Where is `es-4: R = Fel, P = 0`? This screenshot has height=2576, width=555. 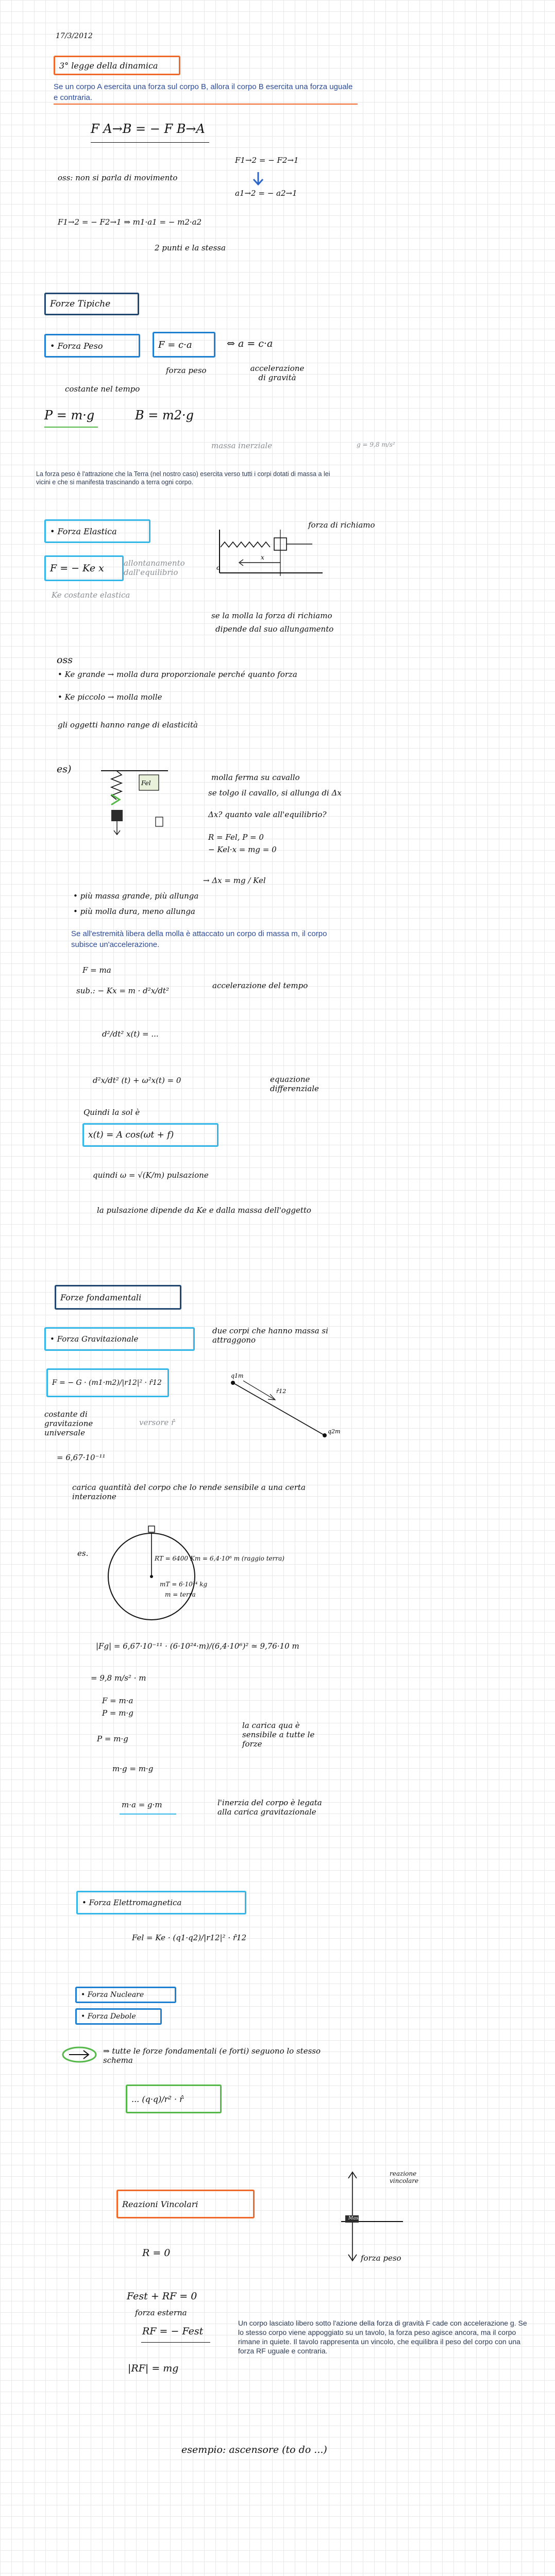
es-4: R = Fel, P = 0 is located at coordinates (236, 837).